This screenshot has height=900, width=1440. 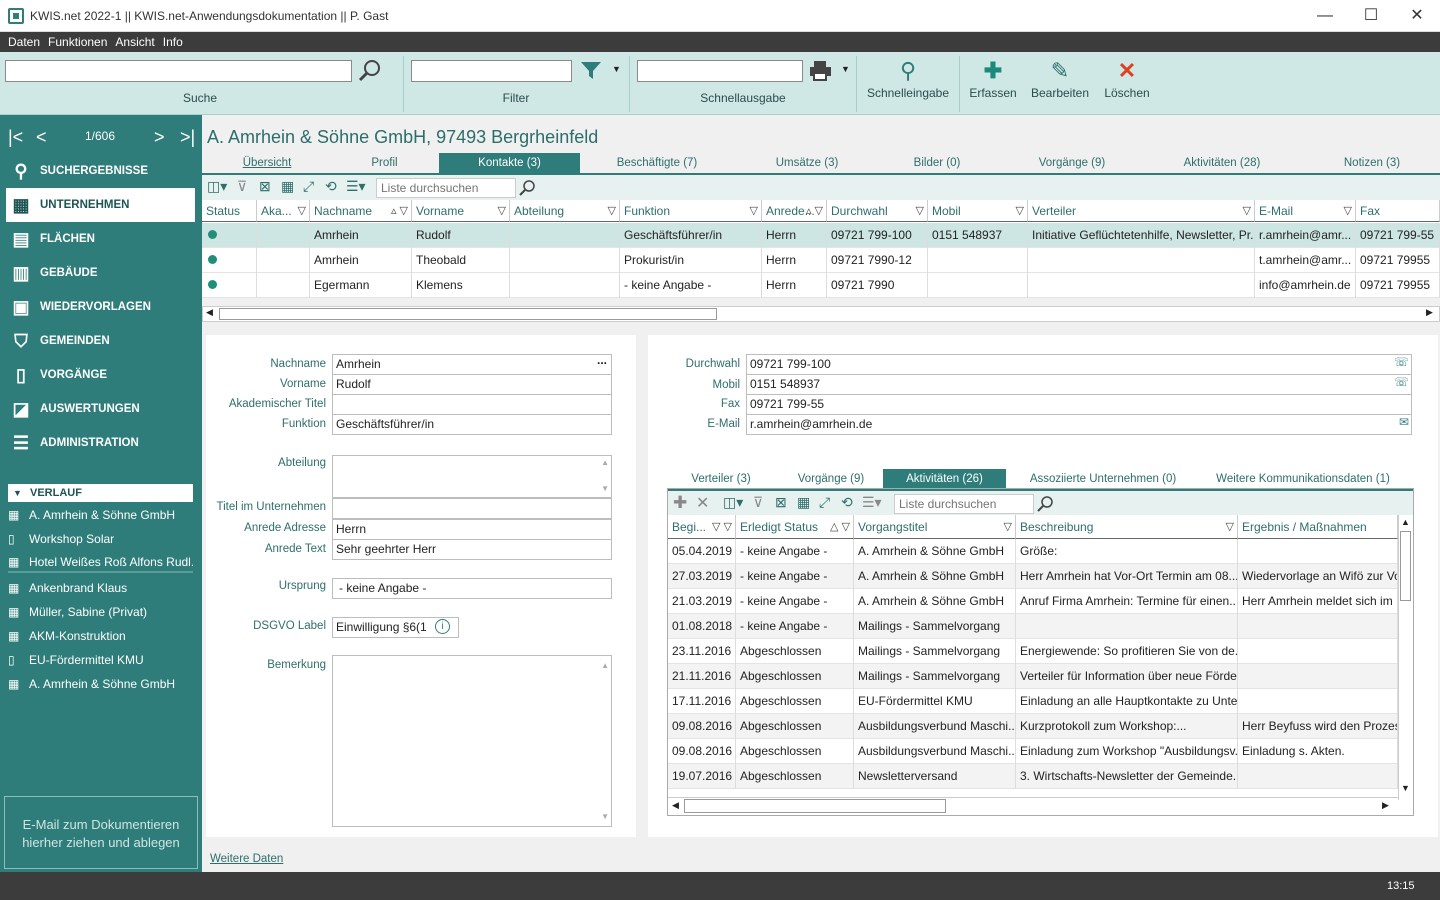 I want to click on tab-verteiler: Verteiler (3), so click(x=721, y=479).